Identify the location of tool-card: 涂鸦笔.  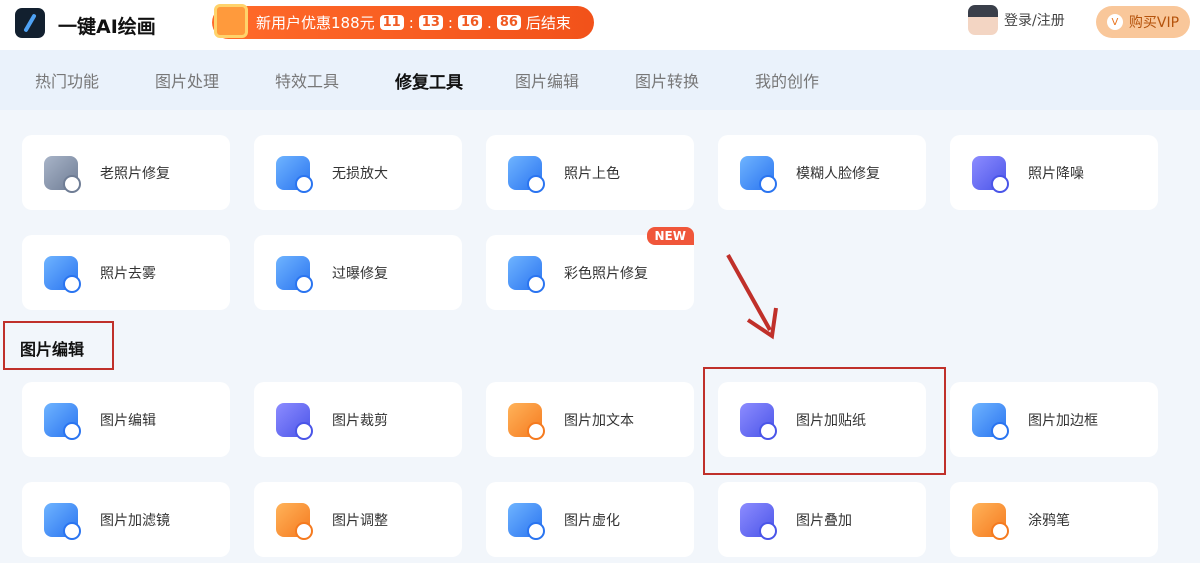
(1054, 519).